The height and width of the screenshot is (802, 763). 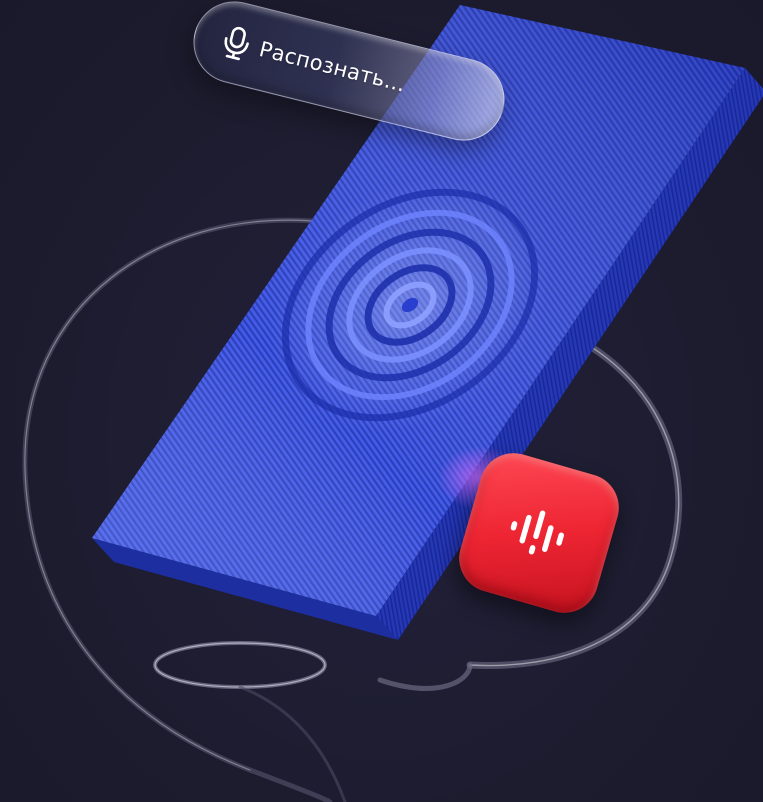 I want to click on microphone-icon, so click(x=236, y=43).